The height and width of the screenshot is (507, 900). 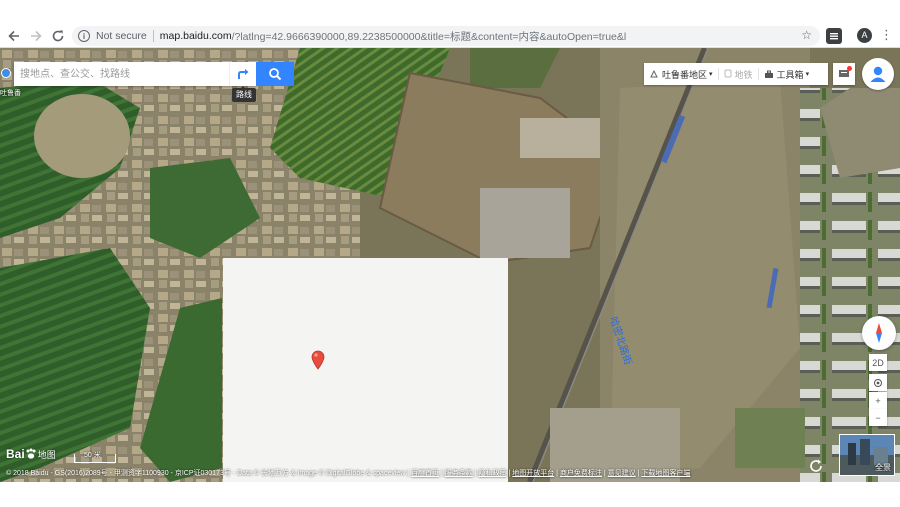 I want to click on footer-link: 百度首页, so click(x=425, y=473).